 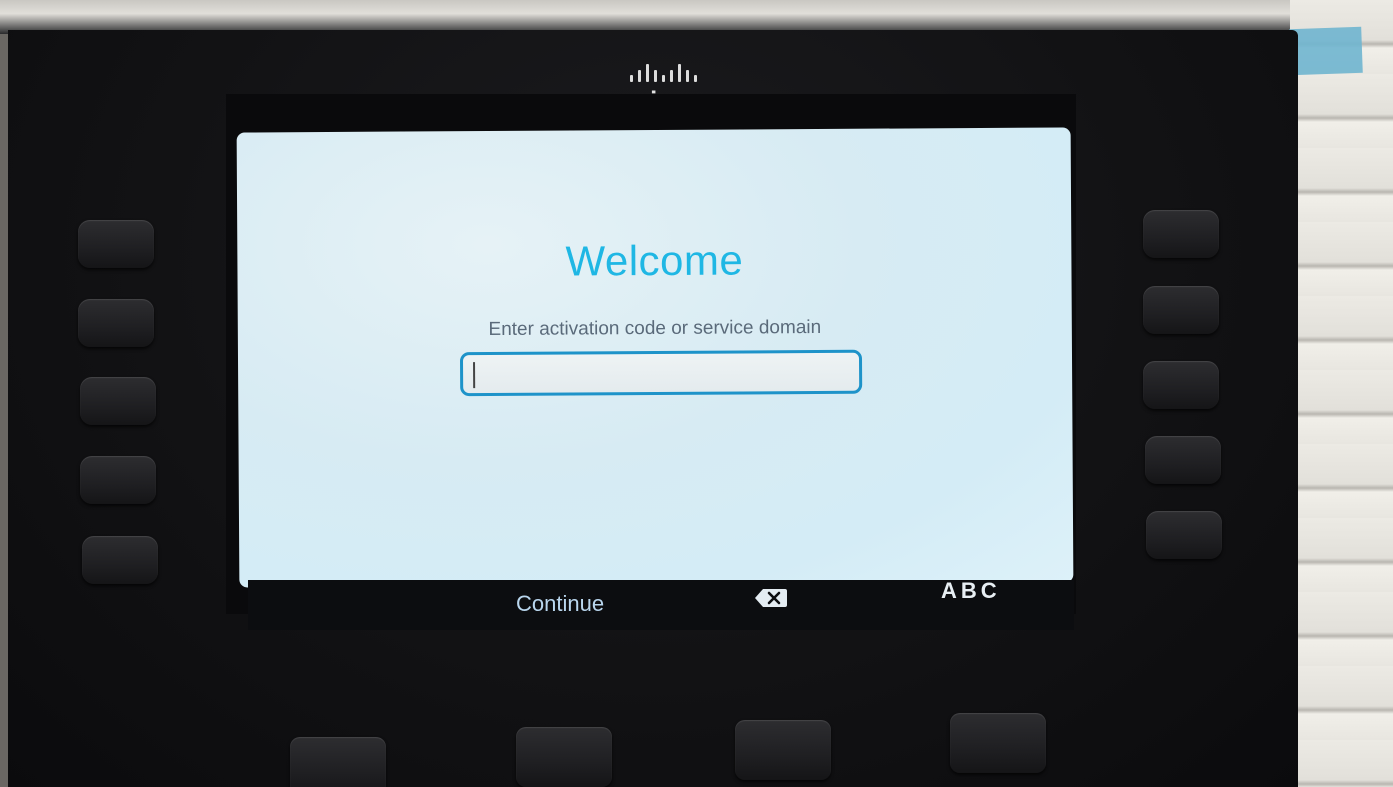 What do you see at coordinates (654, 260) in the screenshot?
I see `welcome-title: Welcome` at bounding box center [654, 260].